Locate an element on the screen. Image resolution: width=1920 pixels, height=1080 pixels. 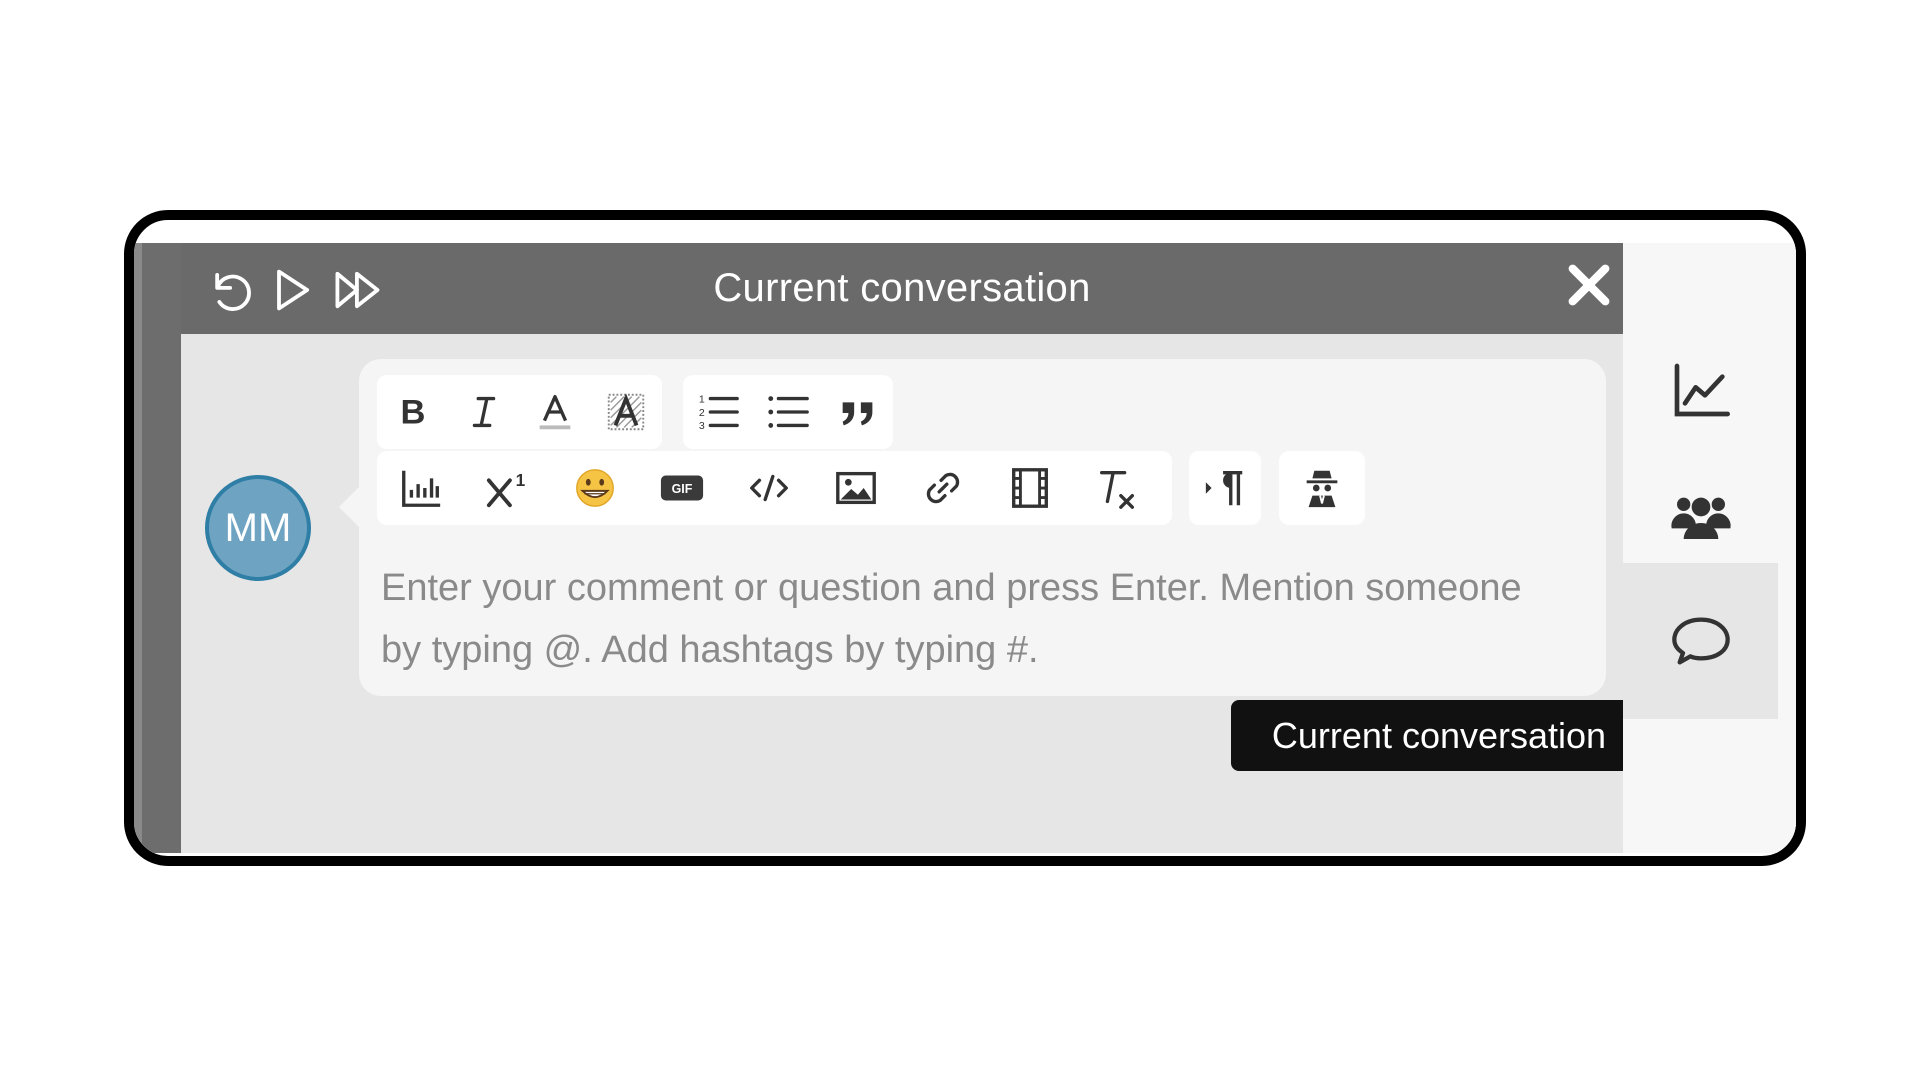
blockquote-icon is located at coordinates (857, 414).